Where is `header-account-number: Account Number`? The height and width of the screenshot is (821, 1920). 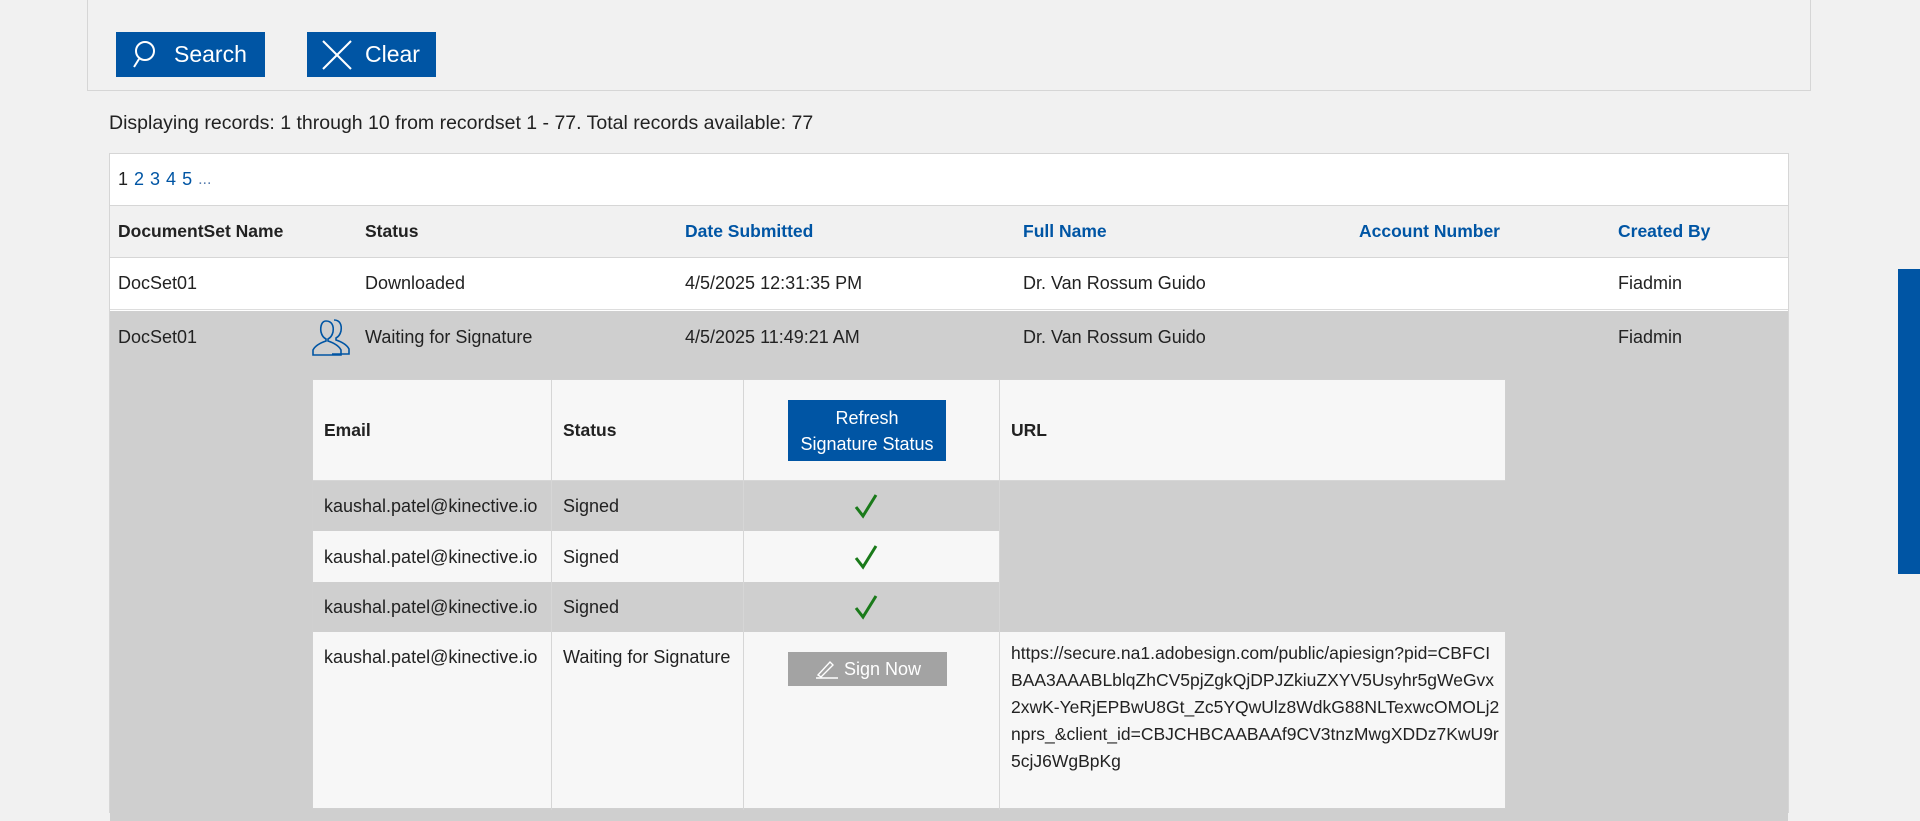 header-account-number: Account Number is located at coordinates (1429, 231).